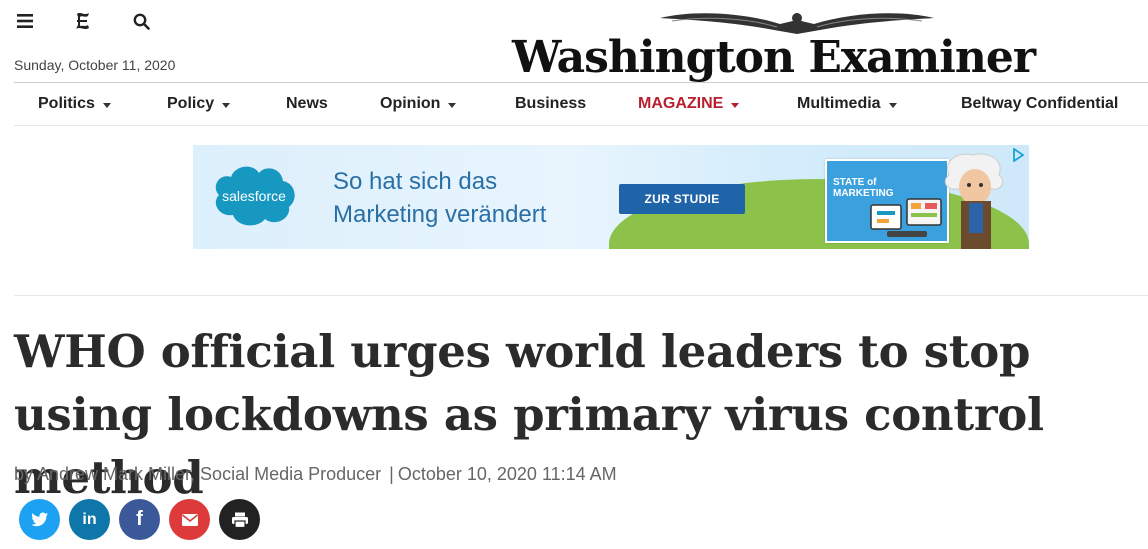 This screenshot has height=549, width=1148. I want to click on share-print-button, so click(239, 519).